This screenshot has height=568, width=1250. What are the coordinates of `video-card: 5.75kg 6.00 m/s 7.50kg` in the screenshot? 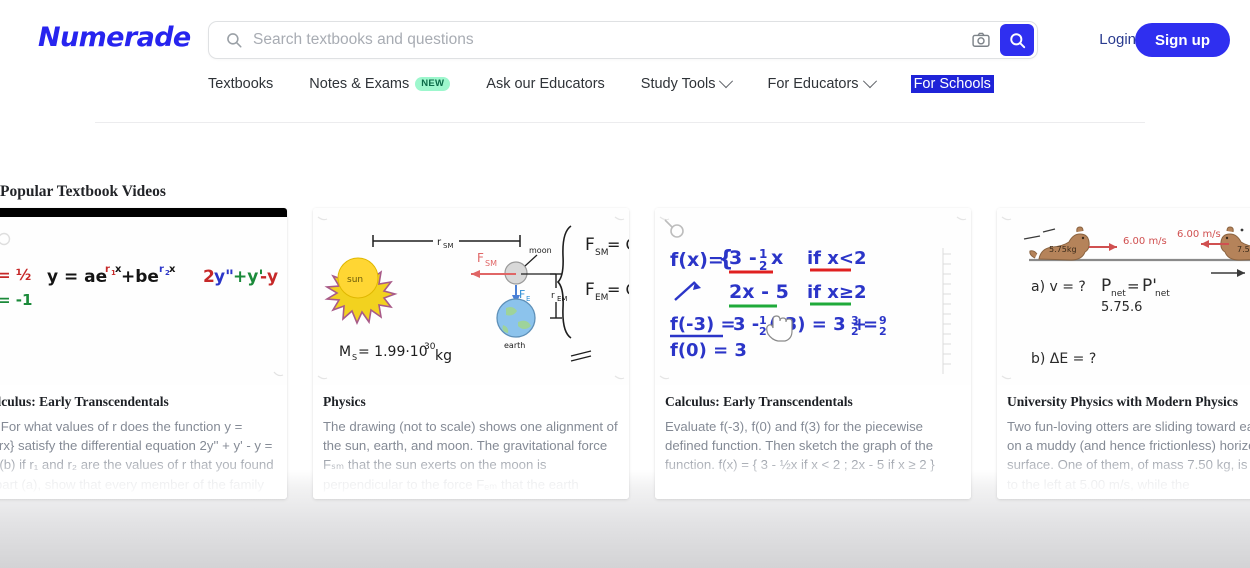 It's located at (1123, 353).